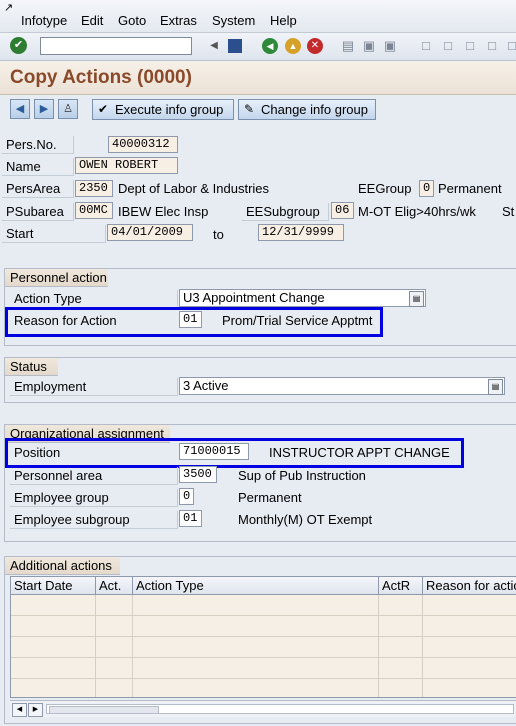  Describe the element at coordinates (116, 46) in the screenshot. I see `command-field` at that location.